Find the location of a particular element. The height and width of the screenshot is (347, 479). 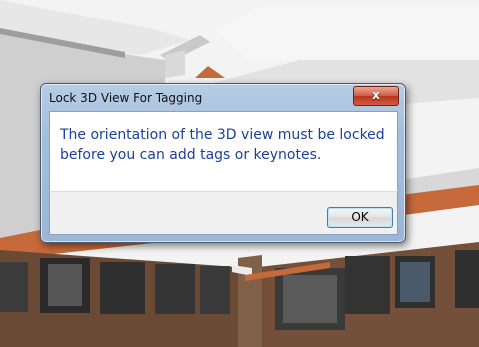

dialog-title: Lock 3D View For Tagging is located at coordinates (126, 98).